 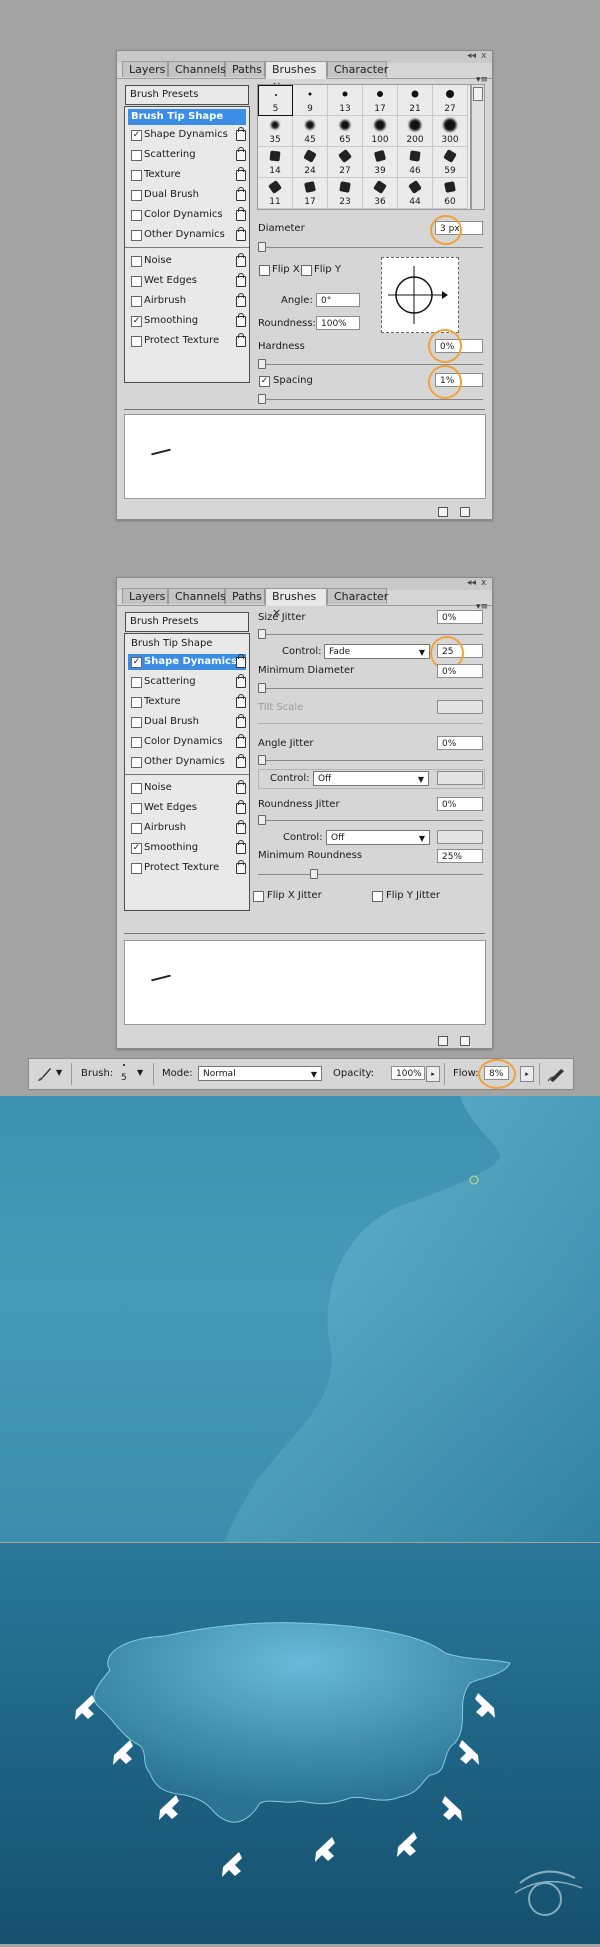 What do you see at coordinates (264, 381) in the screenshot?
I see `spacing-checkbox: ✓` at bounding box center [264, 381].